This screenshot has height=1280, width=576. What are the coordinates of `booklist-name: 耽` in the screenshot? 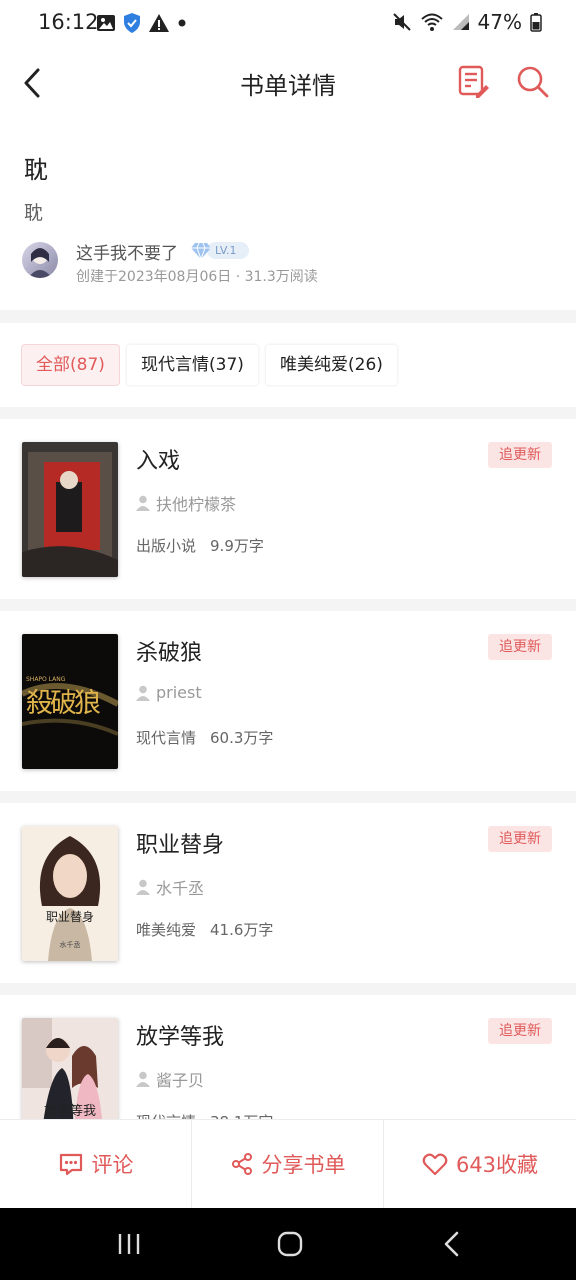 It's located at (36, 170).